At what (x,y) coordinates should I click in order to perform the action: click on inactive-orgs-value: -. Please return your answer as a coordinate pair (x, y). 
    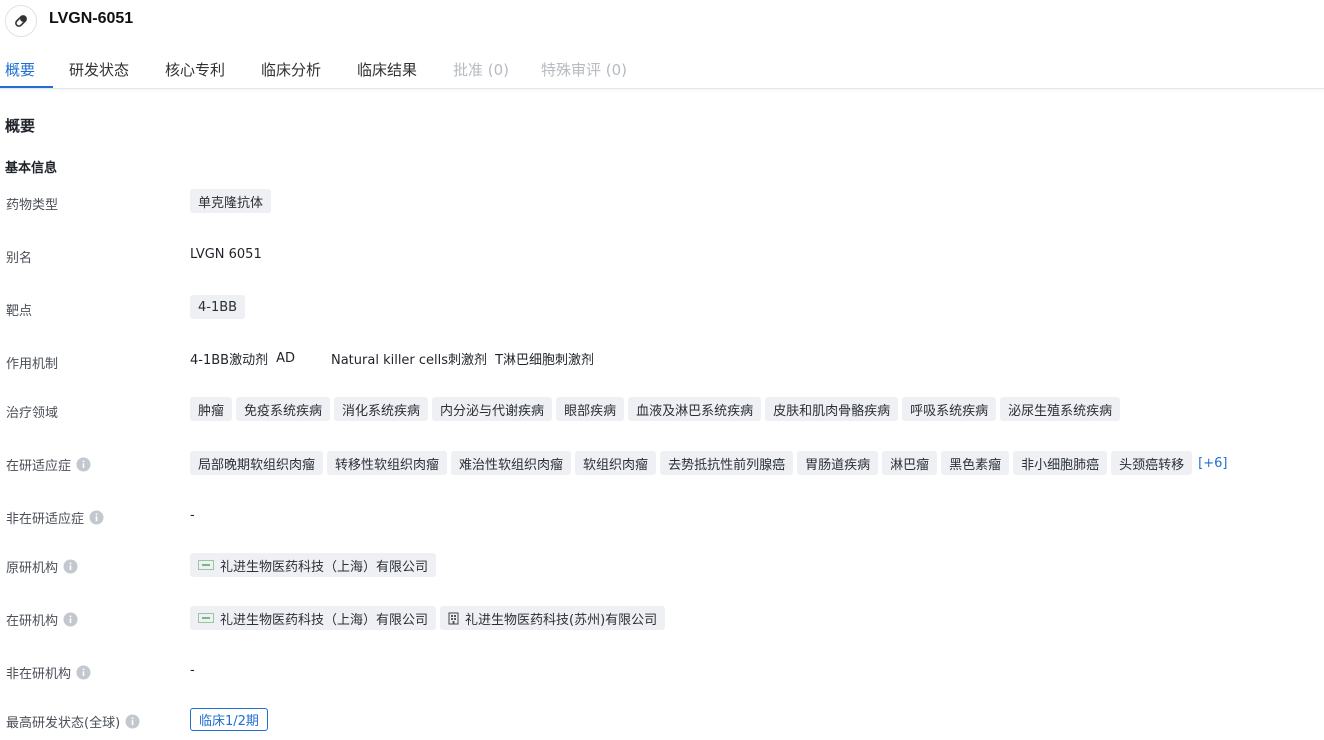
    Looking at the image, I should click on (192, 670).